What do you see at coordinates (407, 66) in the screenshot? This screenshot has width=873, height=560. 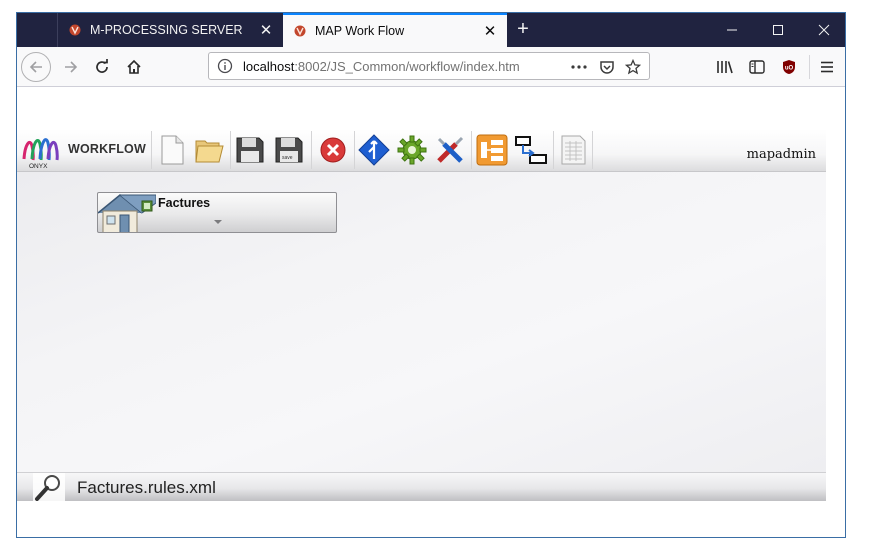 I see `url-path: :8002/JS_Common/workflow/index.htm` at bounding box center [407, 66].